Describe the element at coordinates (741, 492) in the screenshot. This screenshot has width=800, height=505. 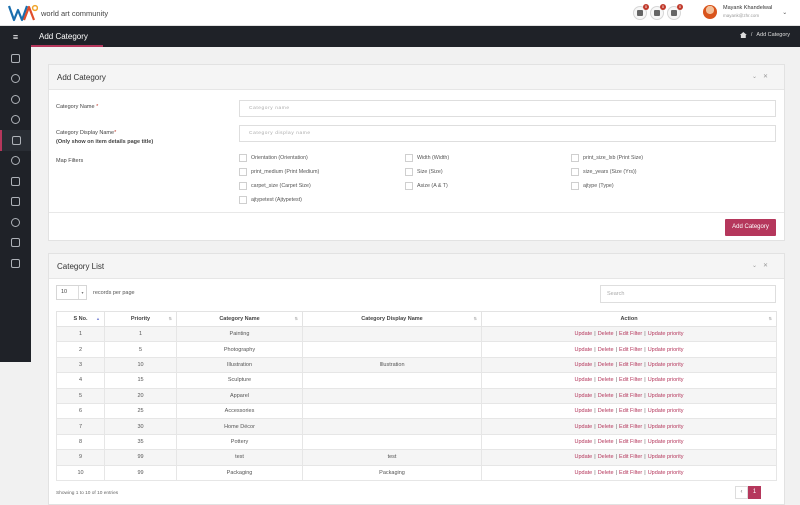
I see `prev-page-button: ‹` at that location.